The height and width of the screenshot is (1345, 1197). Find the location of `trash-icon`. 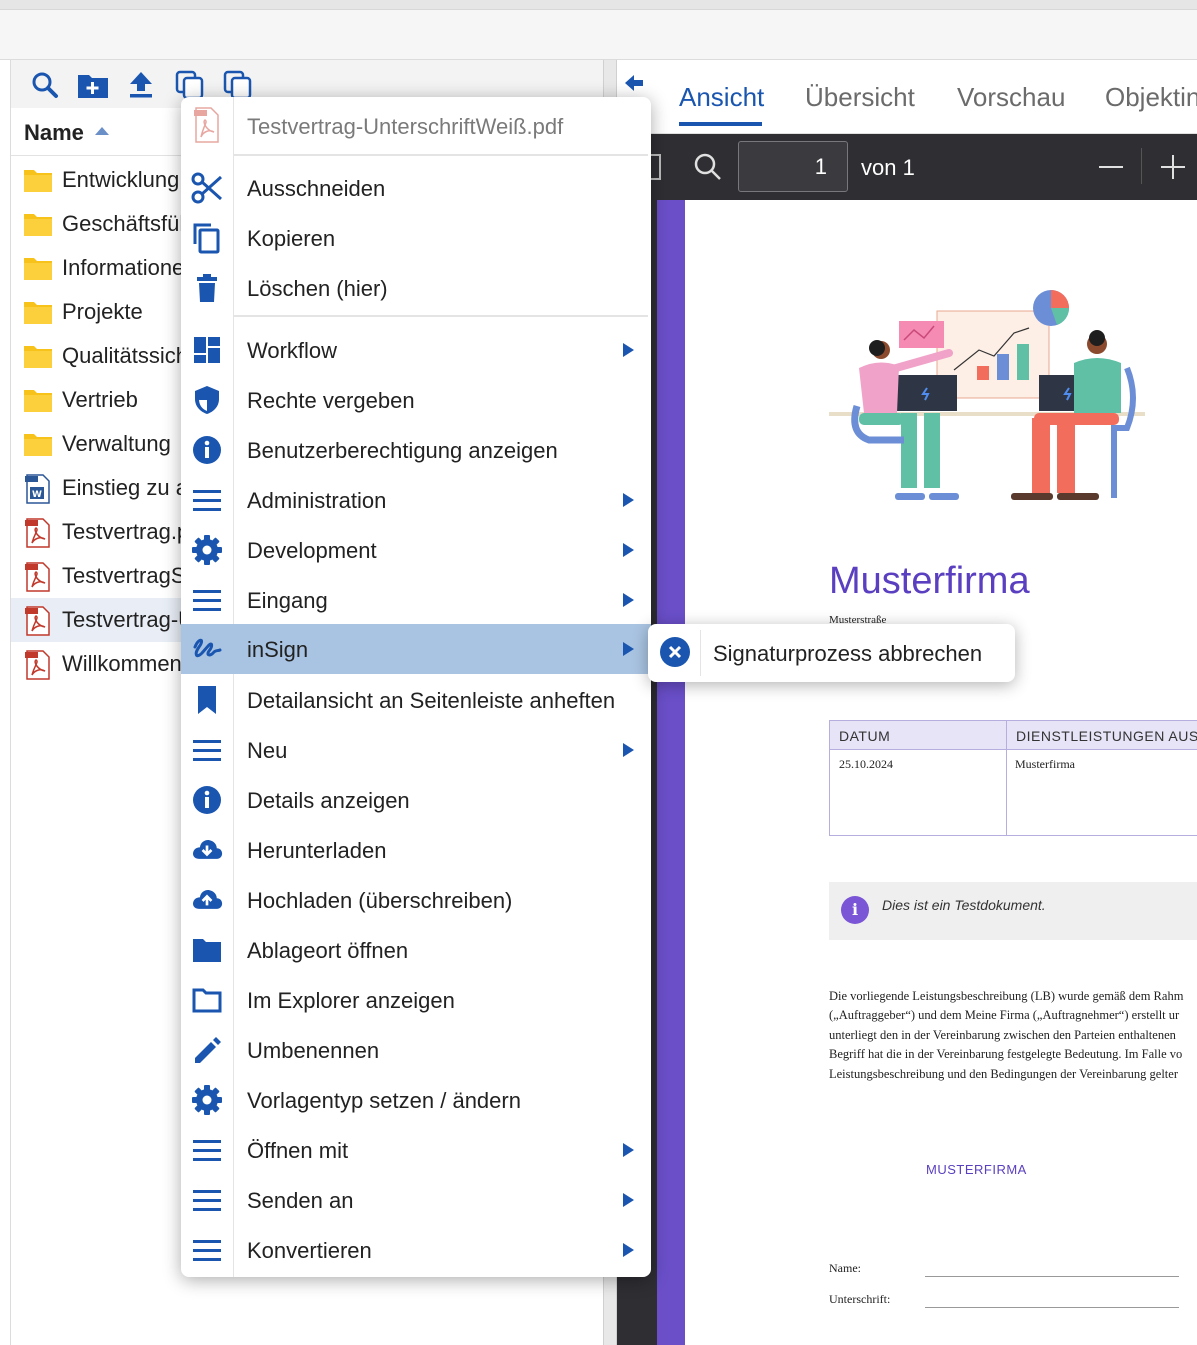

trash-icon is located at coordinates (207, 288).